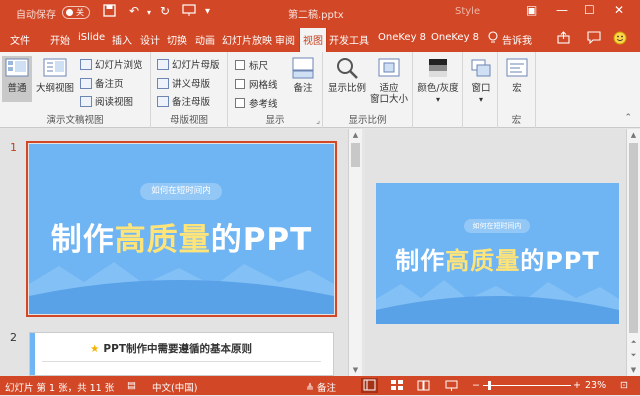 Image resolution: width=640 pixels, height=396 pixels. What do you see at coordinates (13, 147) in the screenshot?
I see `thumbnail-number: 1` at bounding box center [13, 147].